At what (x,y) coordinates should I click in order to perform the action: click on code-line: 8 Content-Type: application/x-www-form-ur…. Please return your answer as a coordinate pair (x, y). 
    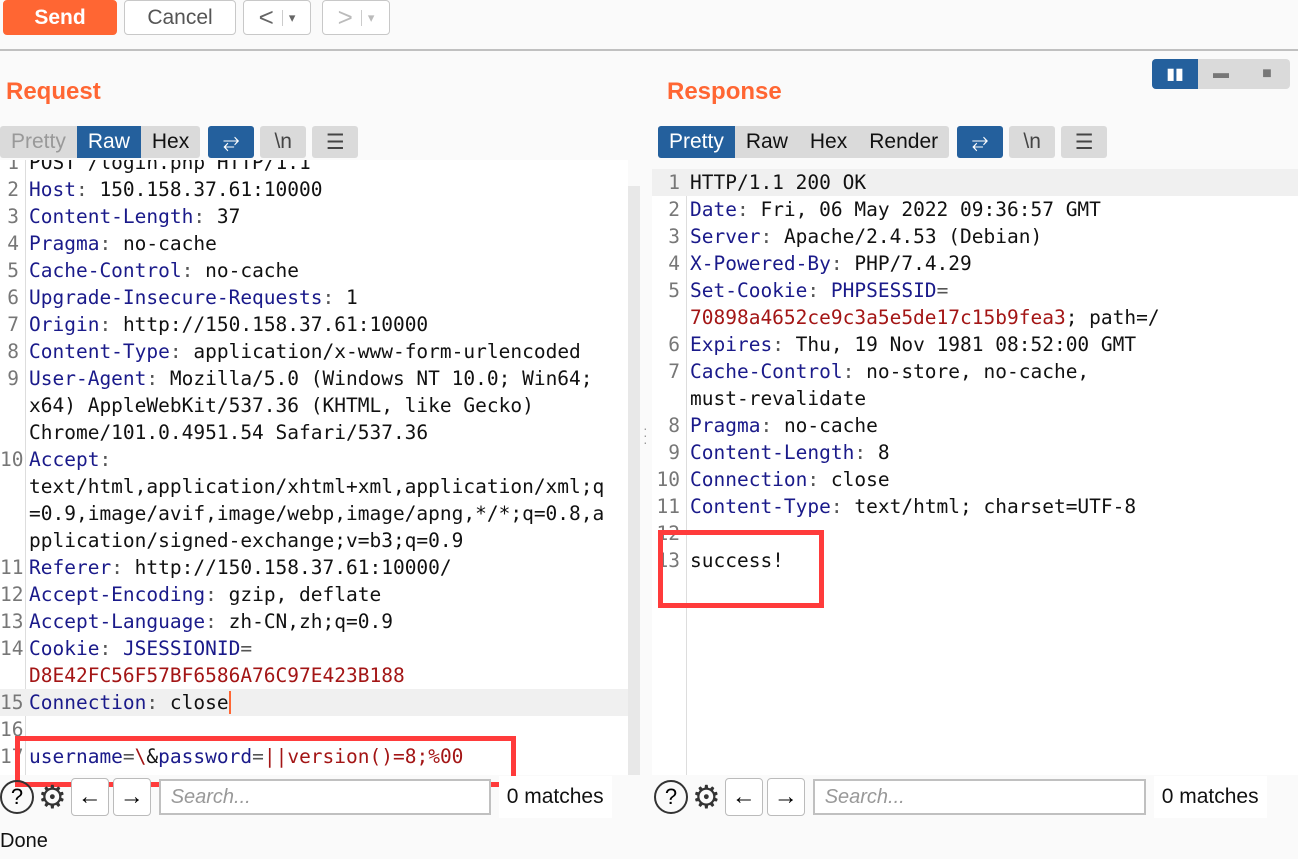
    Looking at the image, I should click on (314, 351).